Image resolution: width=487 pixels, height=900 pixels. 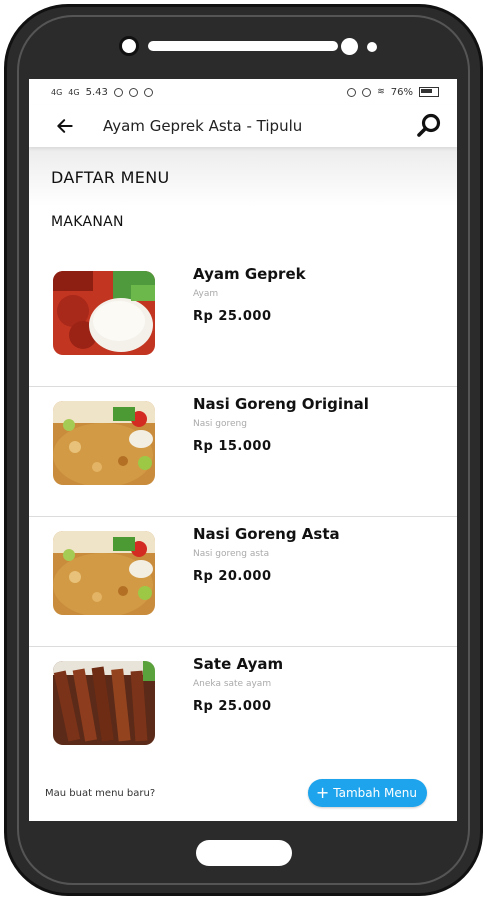 I want to click on plus-icon: +, so click(x=322, y=792).